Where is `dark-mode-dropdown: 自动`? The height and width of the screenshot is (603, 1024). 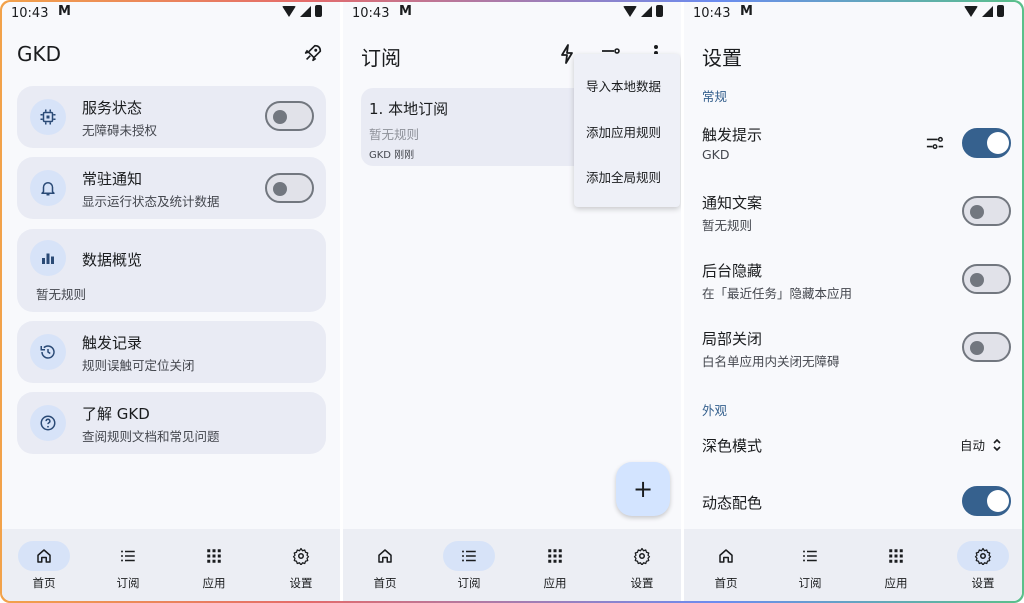
dark-mode-dropdown: 自动 is located at coordinates (981, 445).